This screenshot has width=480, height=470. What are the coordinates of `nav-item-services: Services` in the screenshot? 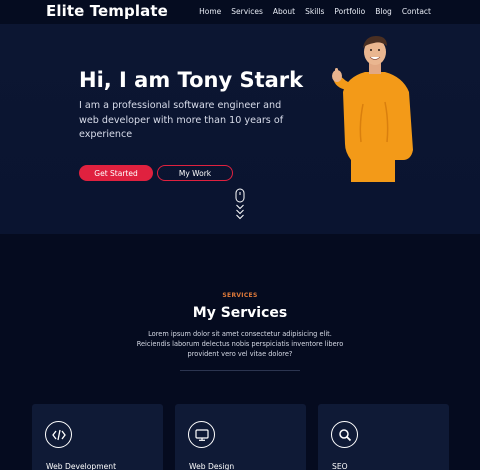 It's located at (247, 11).